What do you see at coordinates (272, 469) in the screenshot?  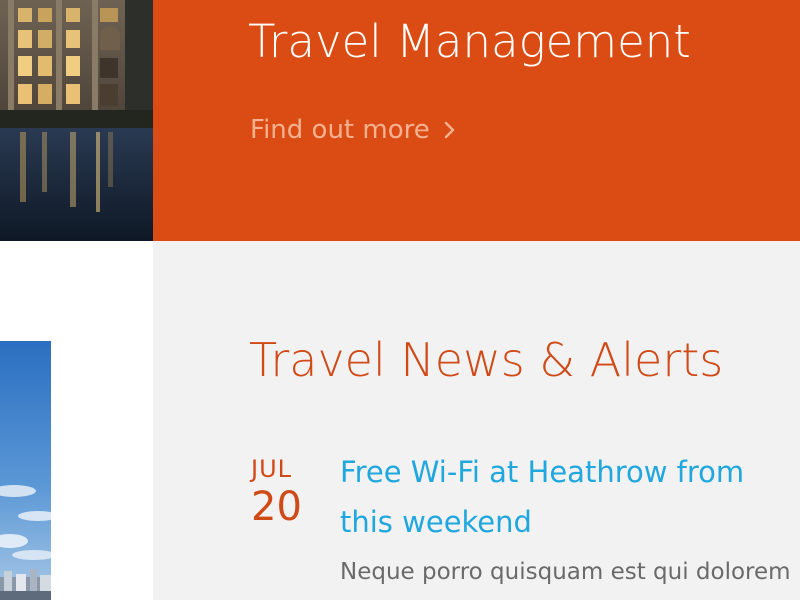 I see `news-date-month: JUL` at bounding box center [272, 469].